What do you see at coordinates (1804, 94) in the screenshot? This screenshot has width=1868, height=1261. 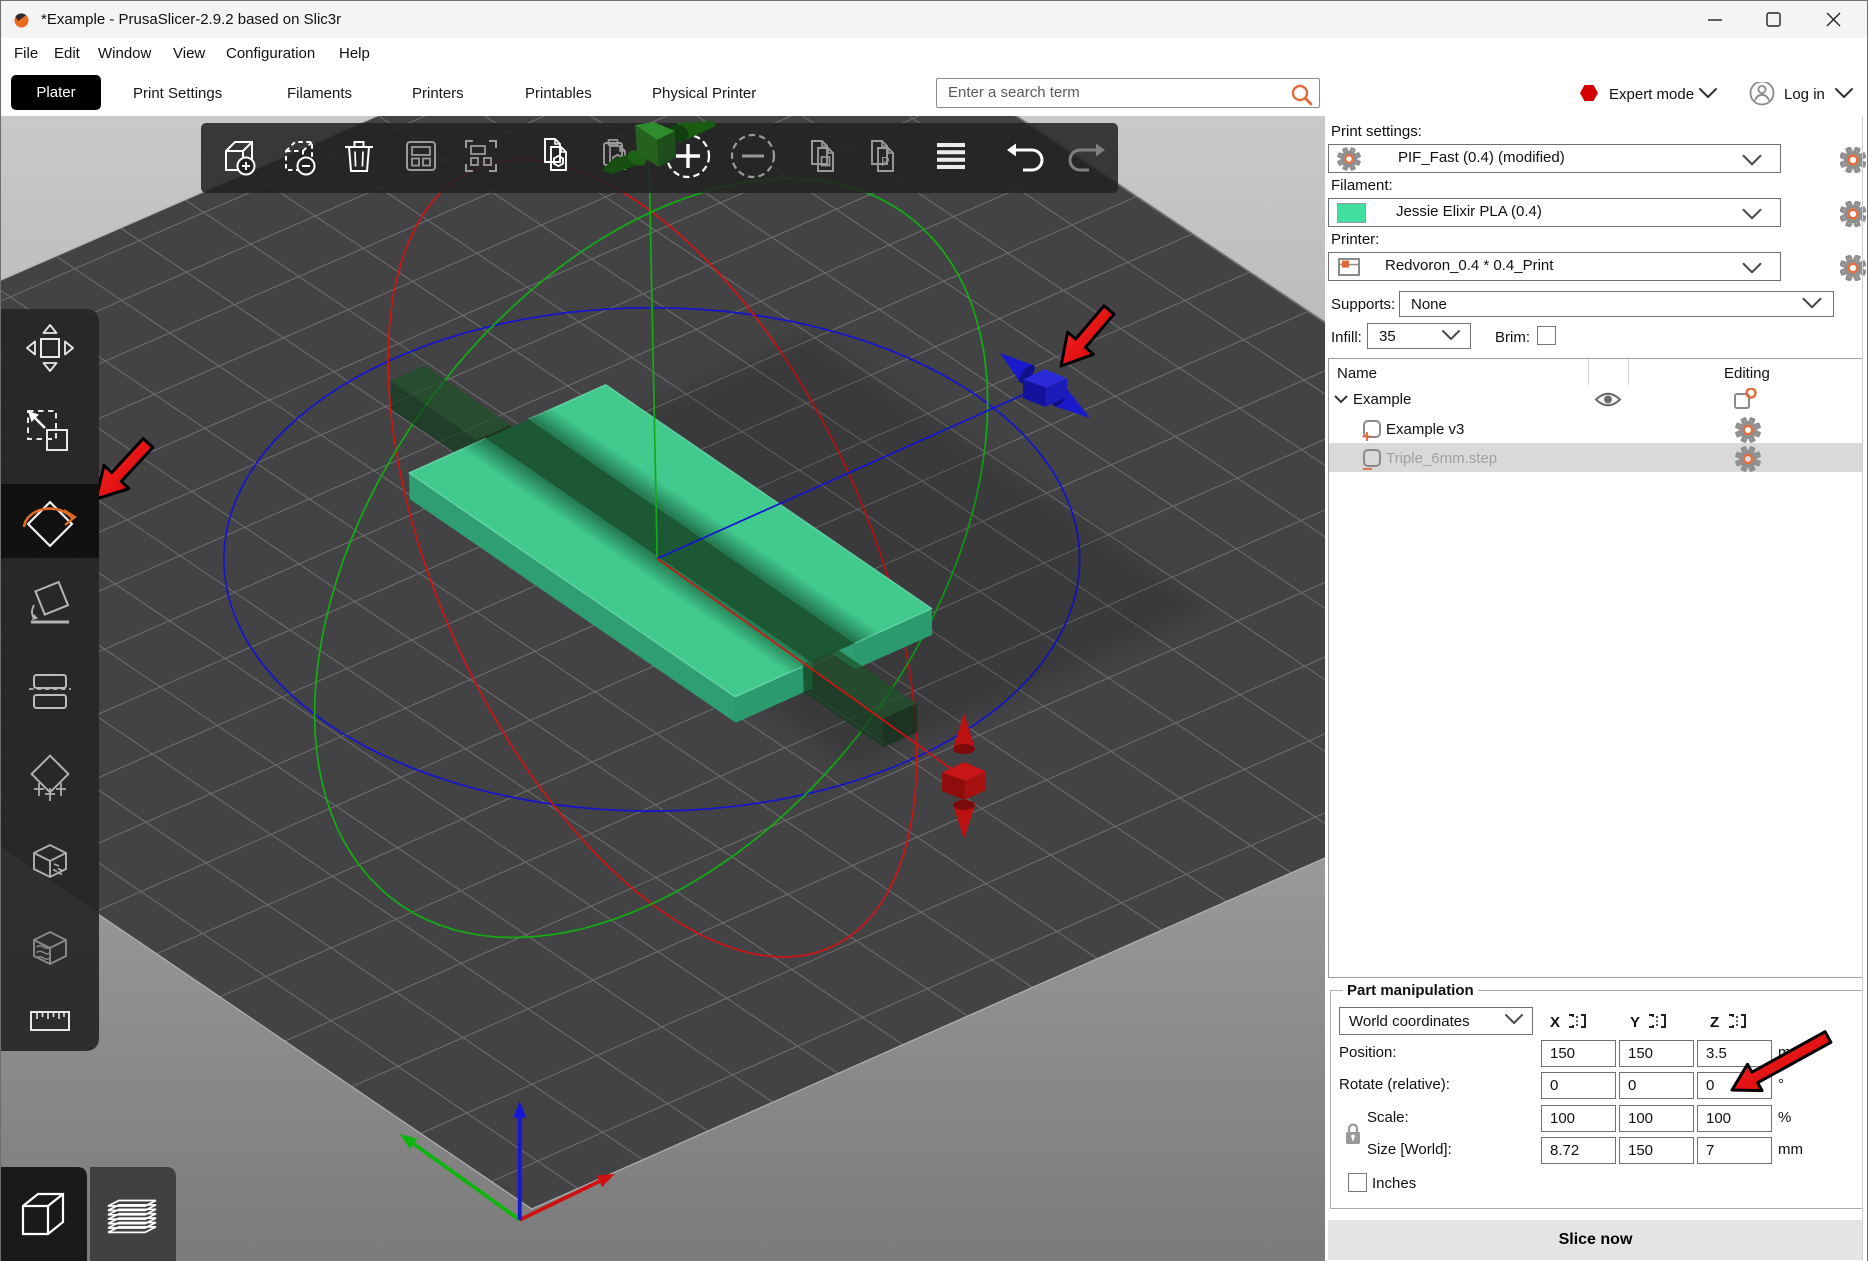 I see `svg-text: Log in` at bounding box center [1804, 94].